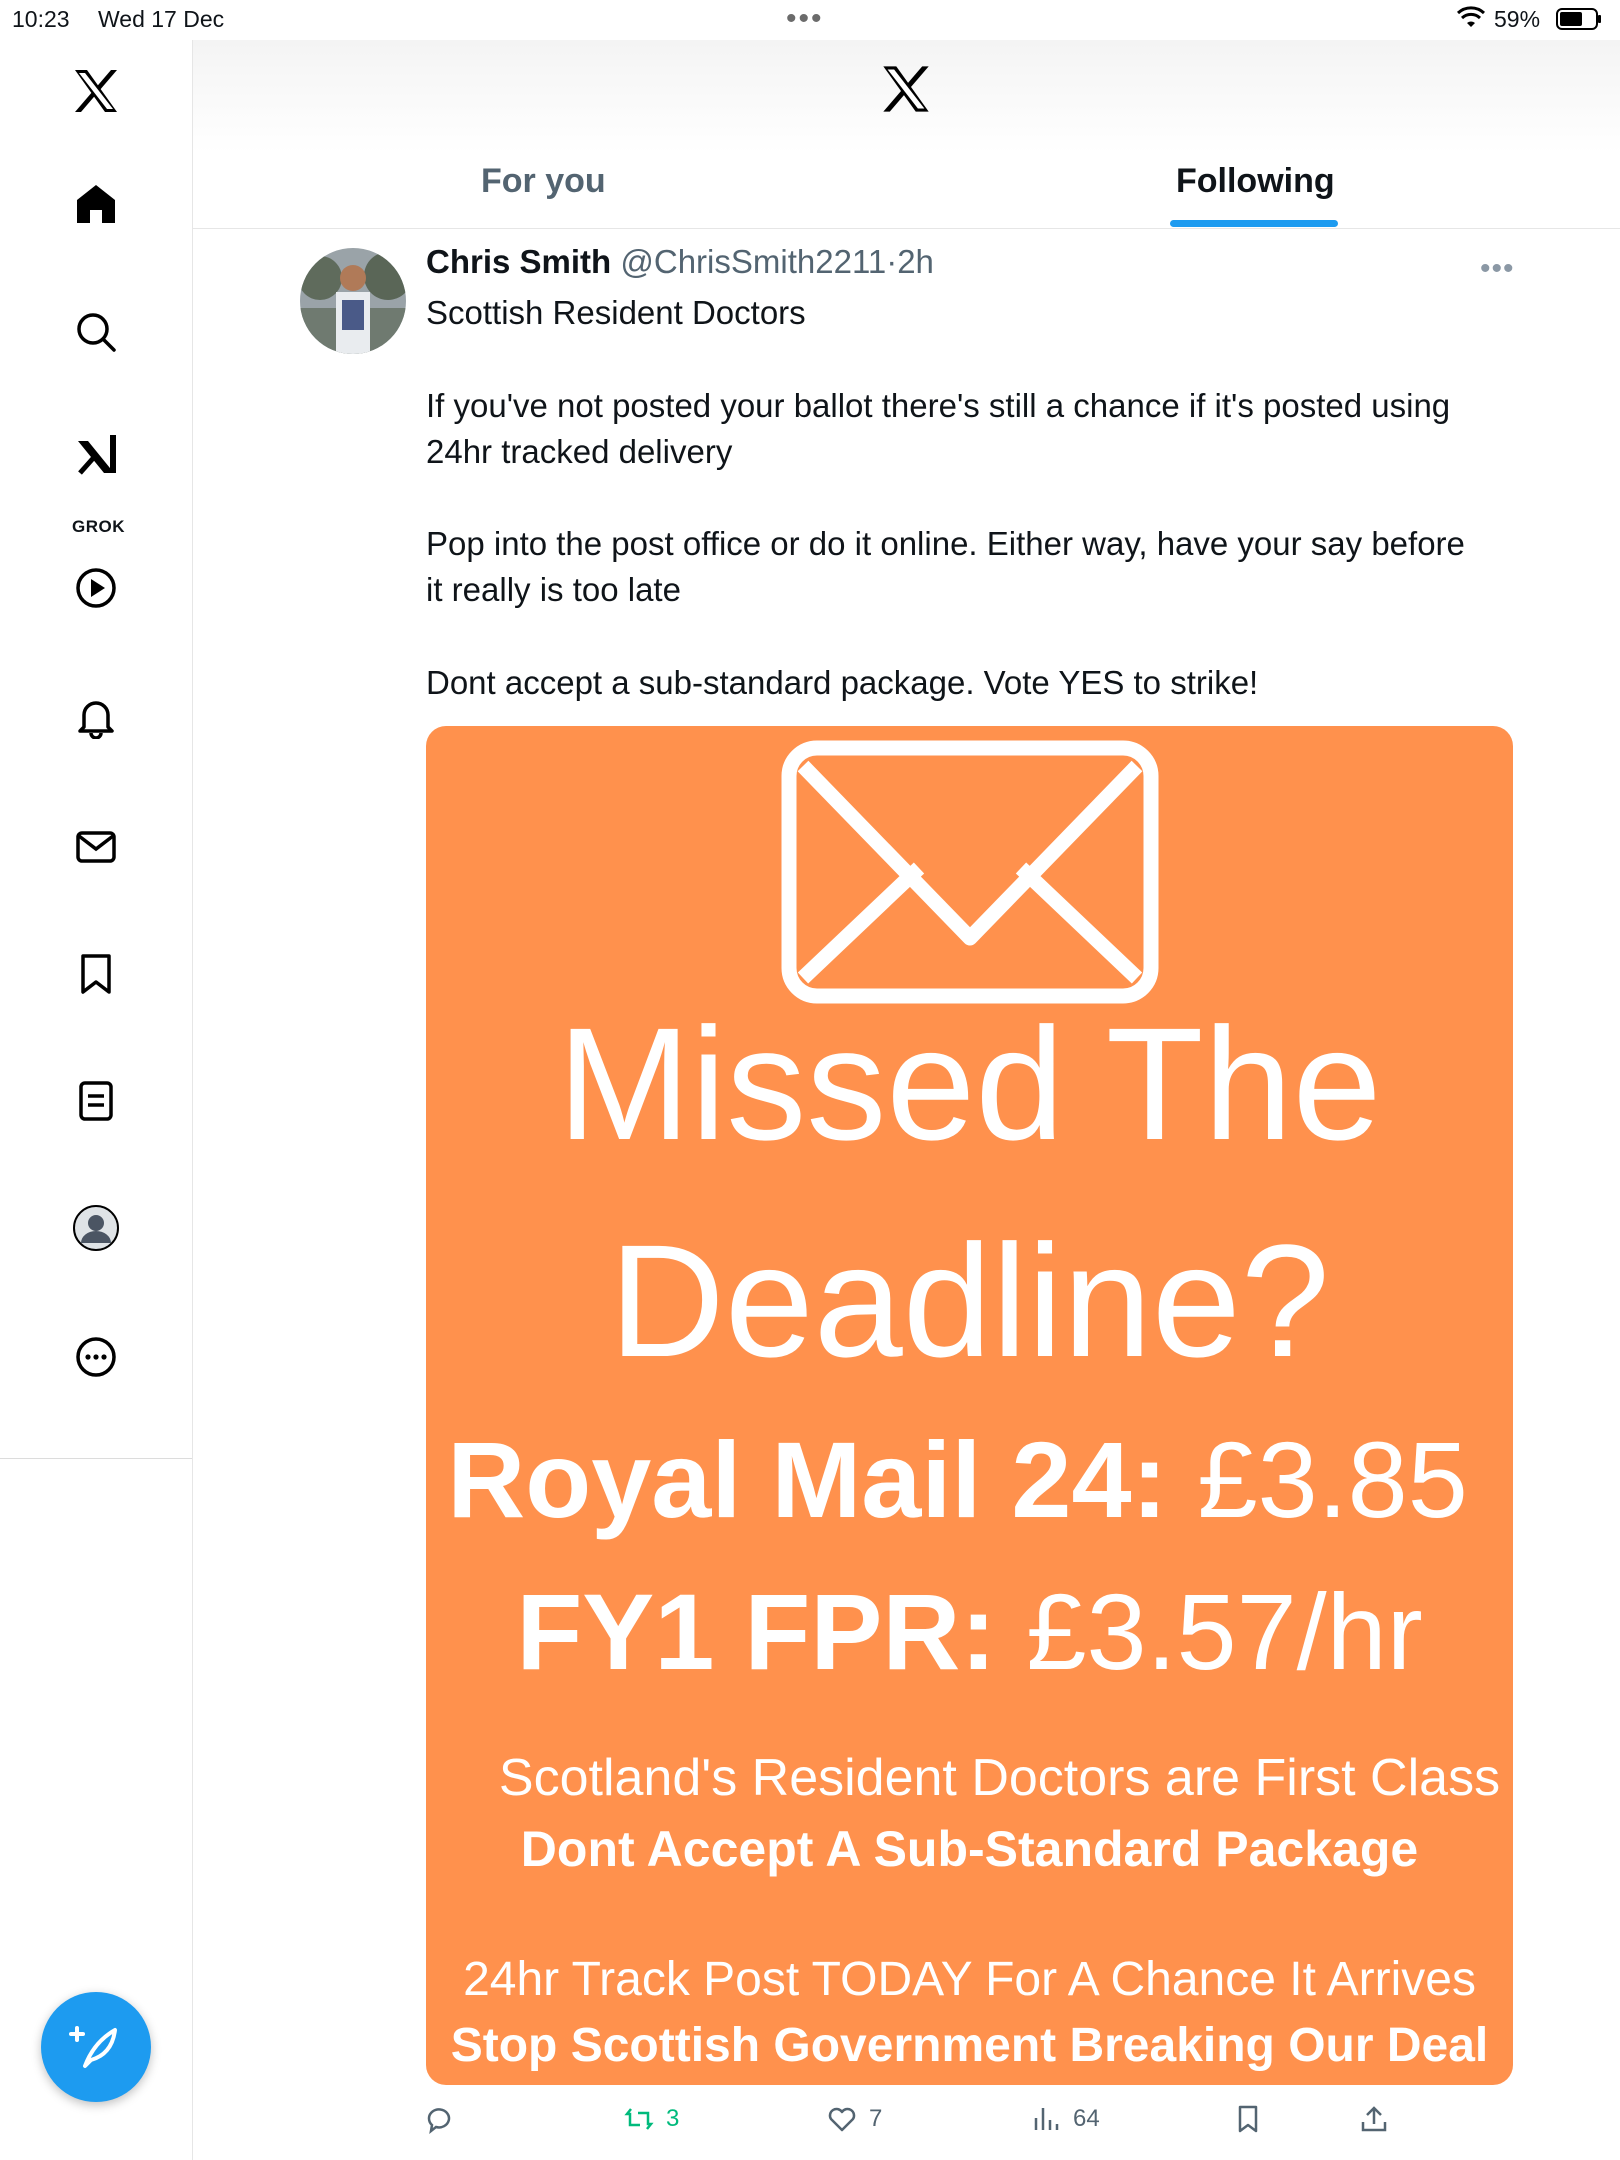 The width and height of the screenshot is (1620, 2160). What do you see at coordinates (161, 19) in the screenshot?
I see `status-date: Wed 17 Dec` at bounding box center [161, 19].